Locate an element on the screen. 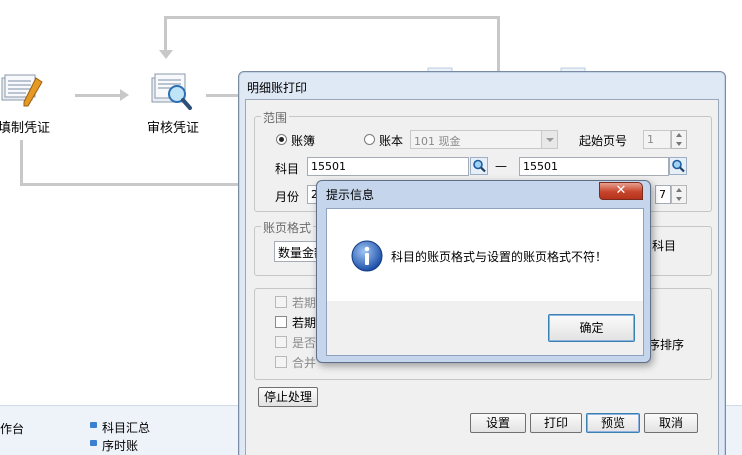  ledger-radio-label: 账簿 is located at coordinates (303, 140).